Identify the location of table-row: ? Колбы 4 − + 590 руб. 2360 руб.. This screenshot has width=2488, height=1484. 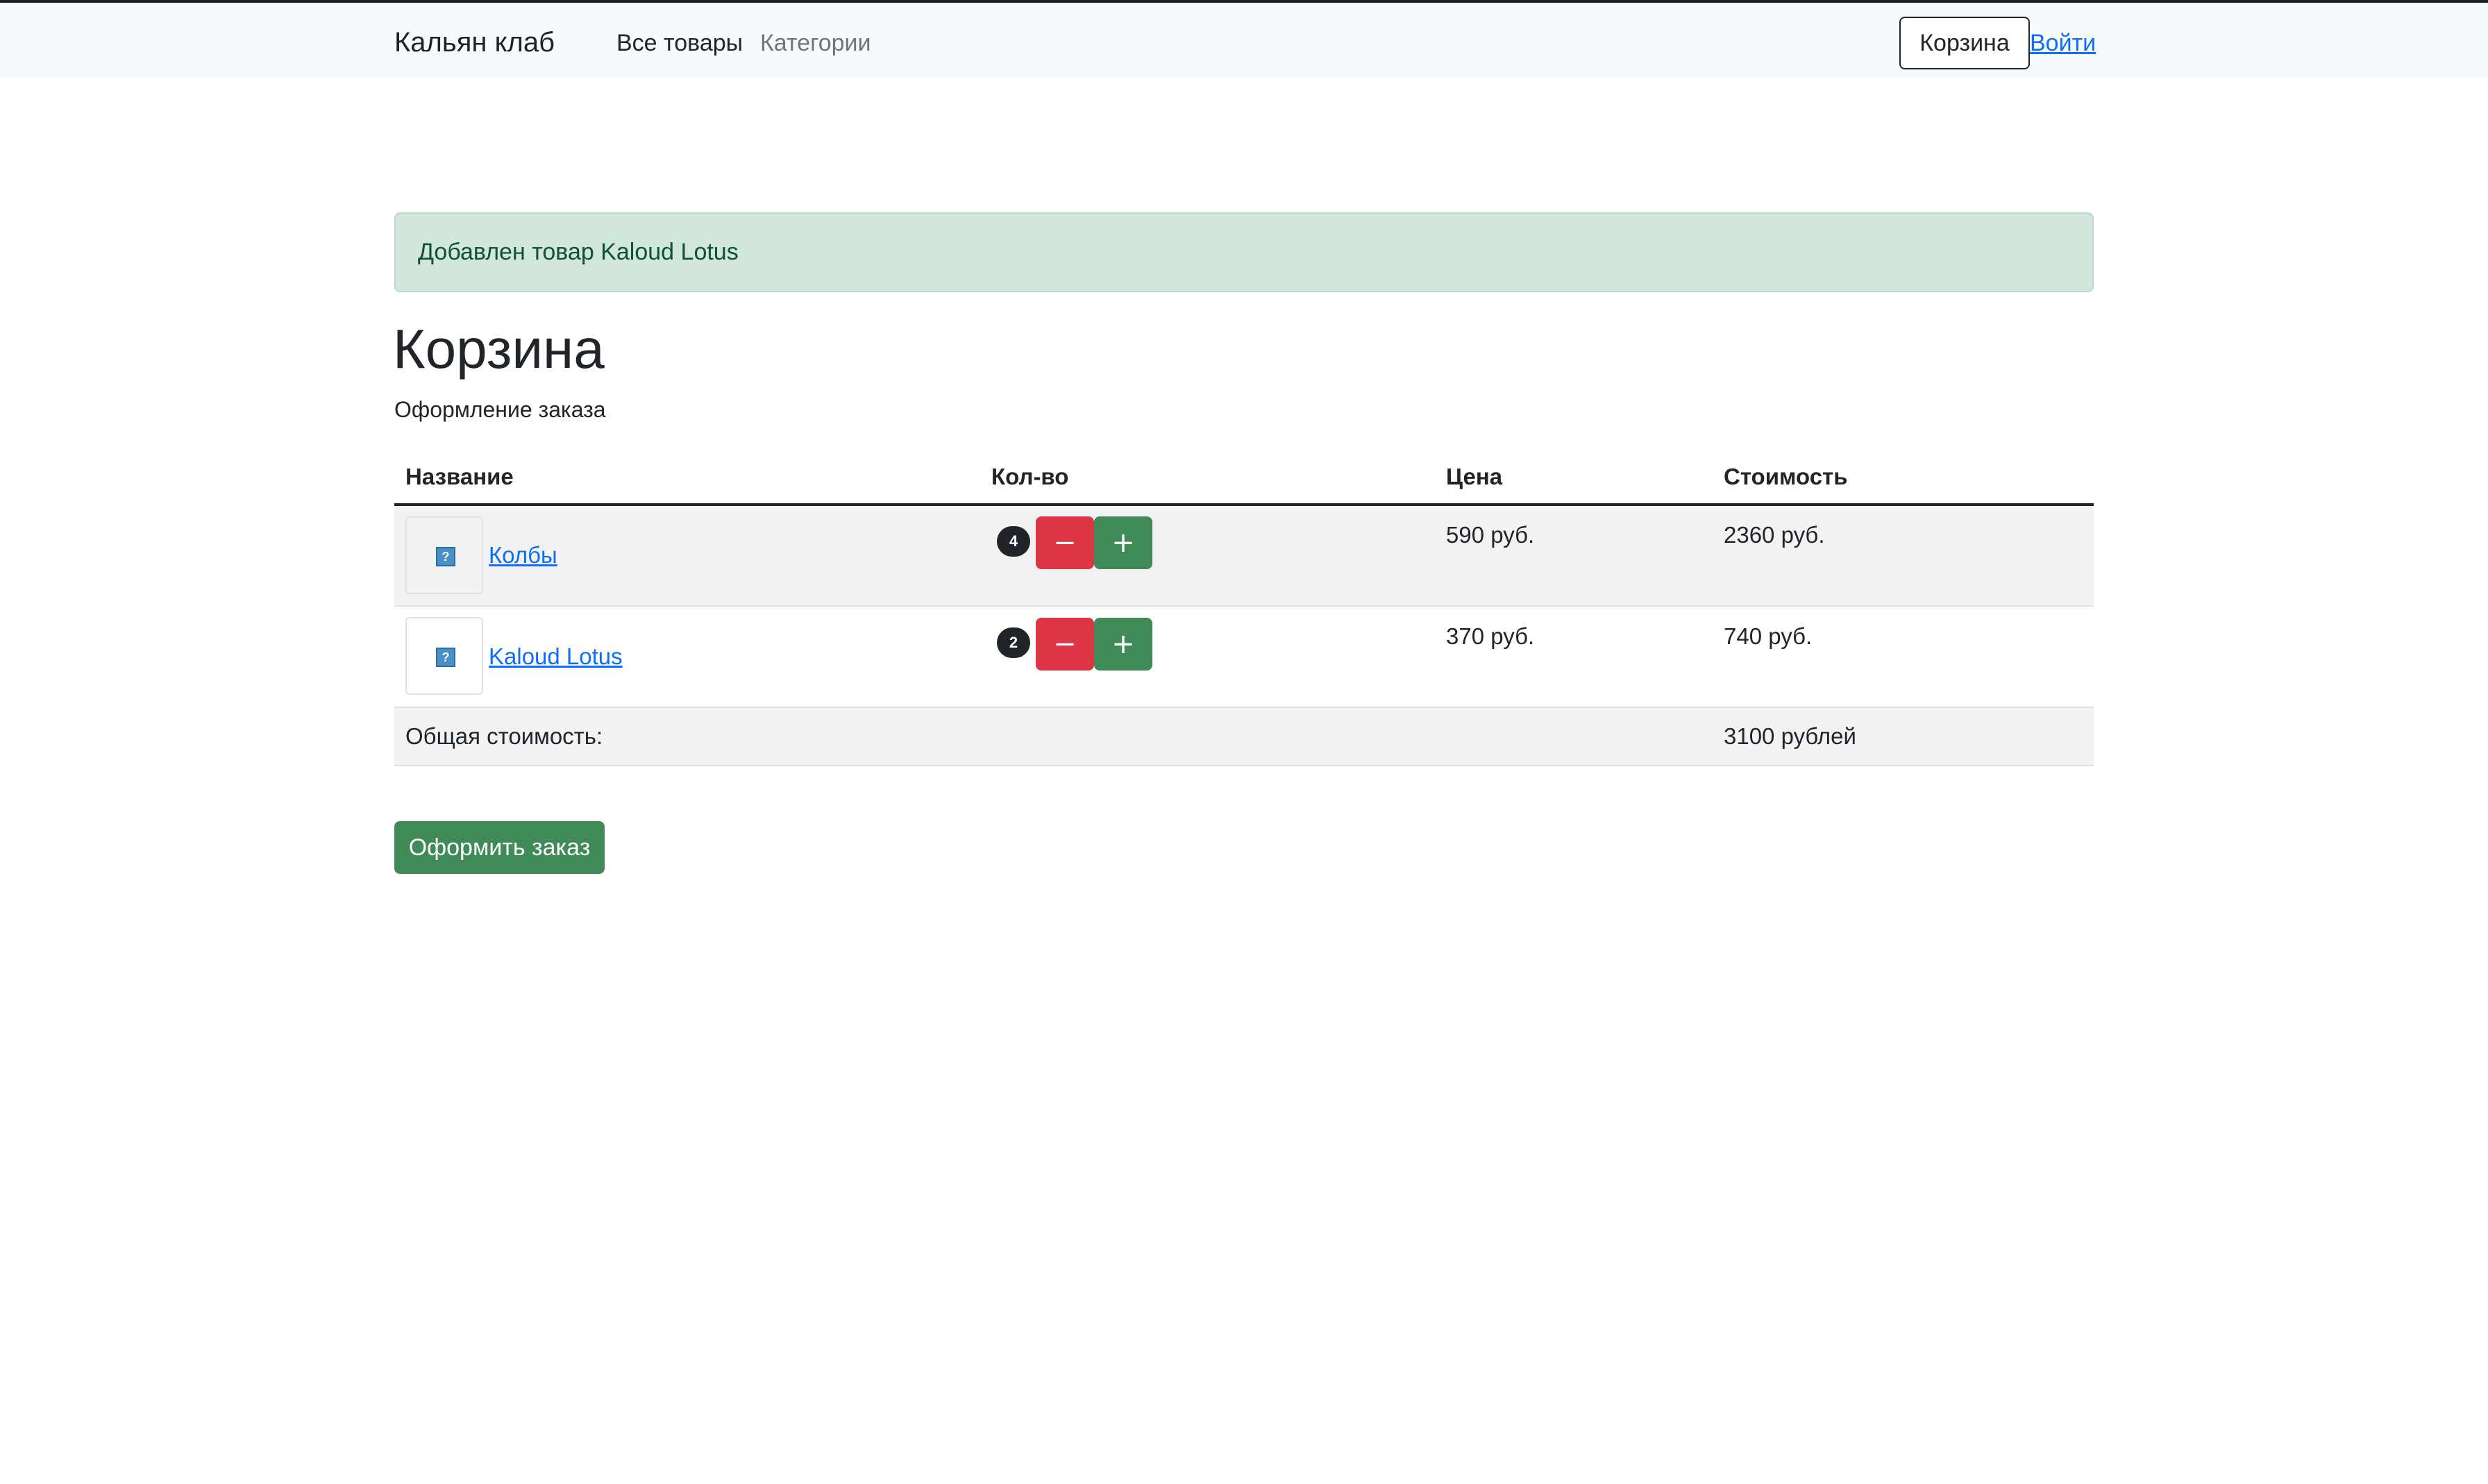
(1244, 556).